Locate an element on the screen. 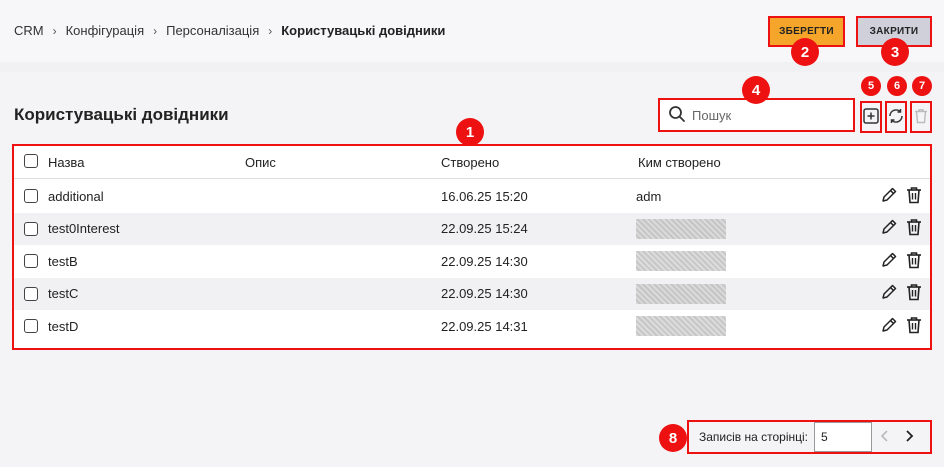  table-row: testC 22.09.25 14:30 is located at coordinates (472, 293).